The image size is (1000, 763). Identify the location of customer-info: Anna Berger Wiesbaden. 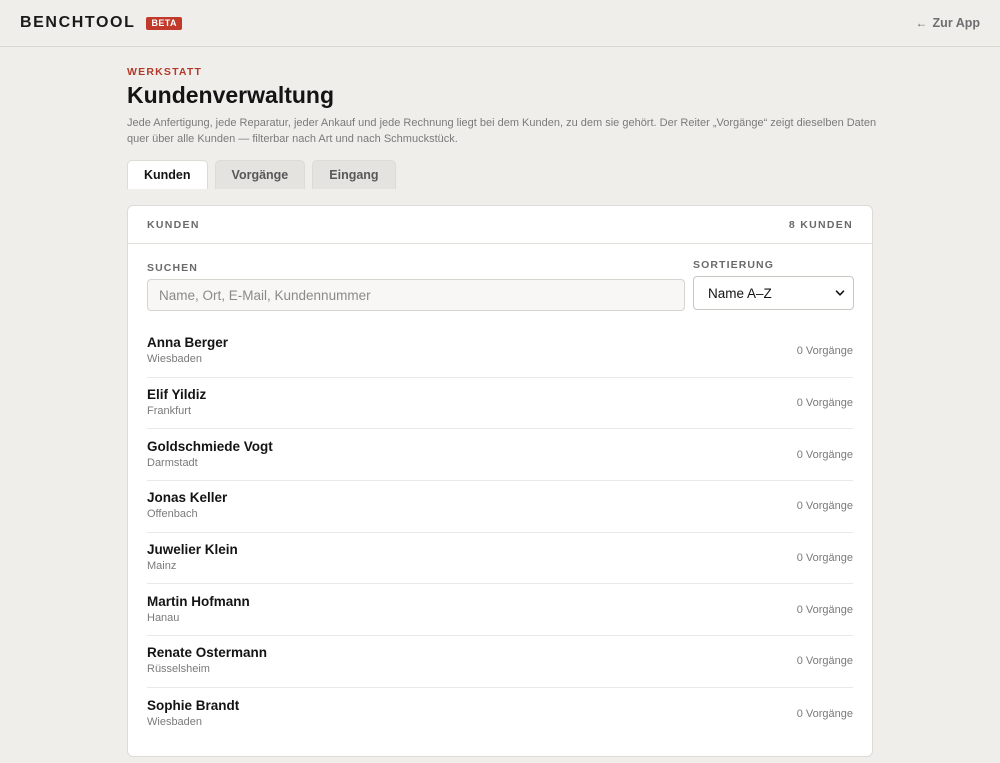
(187, 351).